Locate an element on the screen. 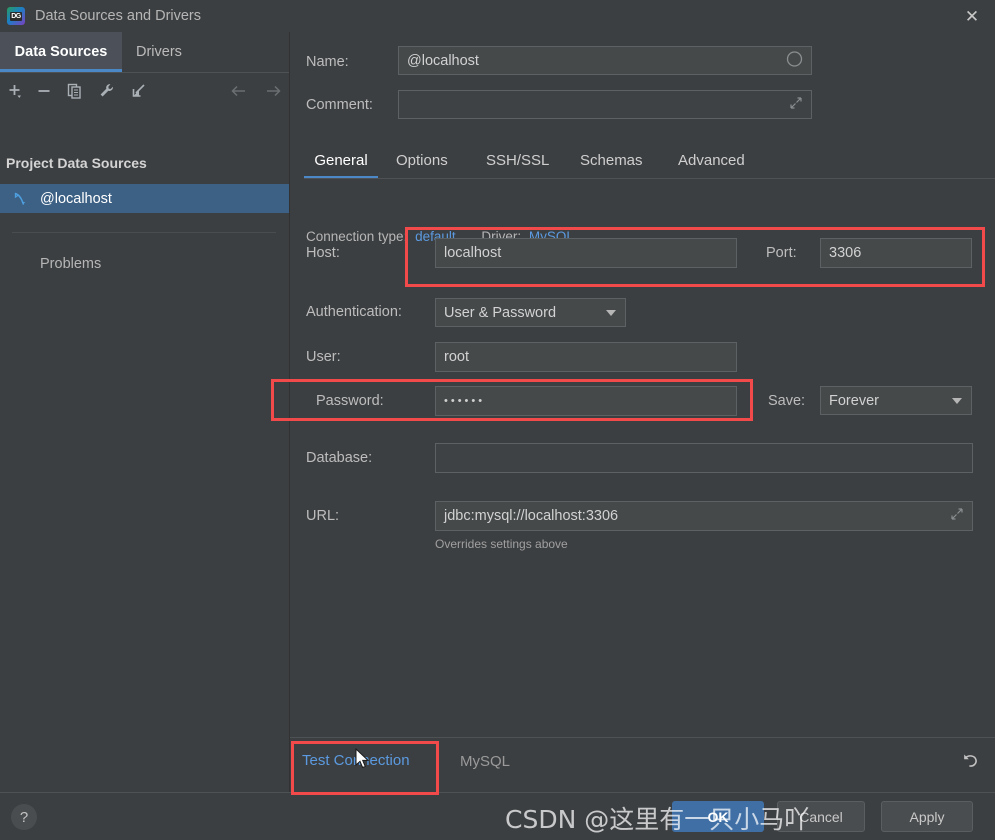  sidebar-toolbar is located at coordinates (145, 90).